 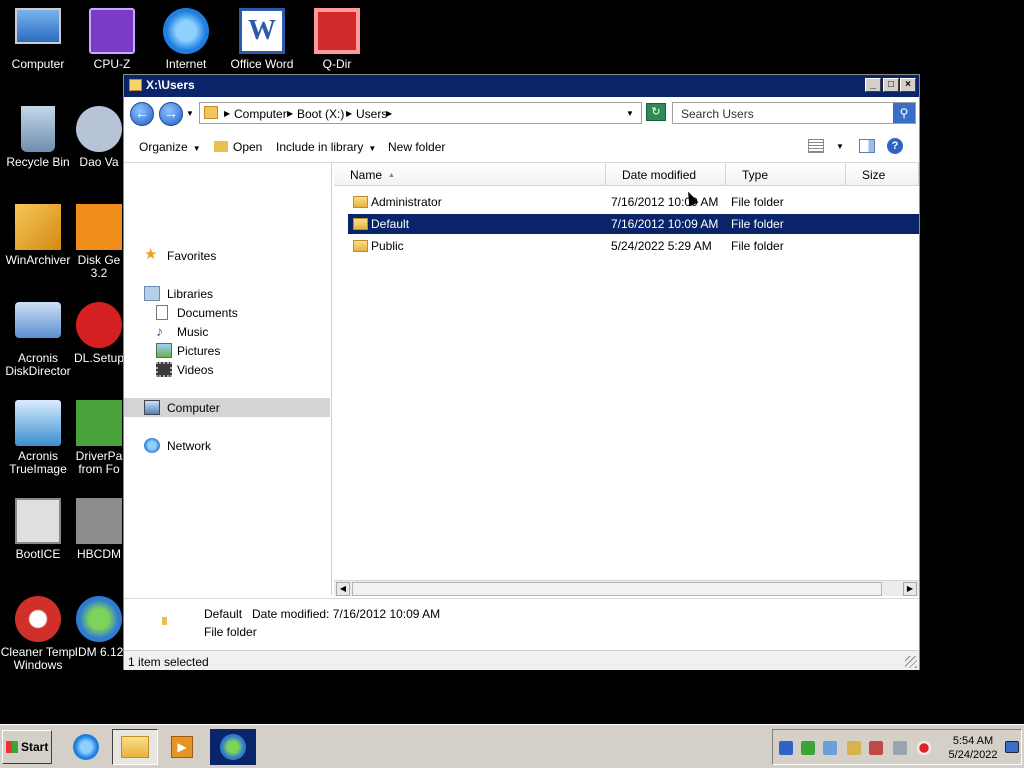 I want to click on nav-music: ♪ Music, so click(x=227, y=331).